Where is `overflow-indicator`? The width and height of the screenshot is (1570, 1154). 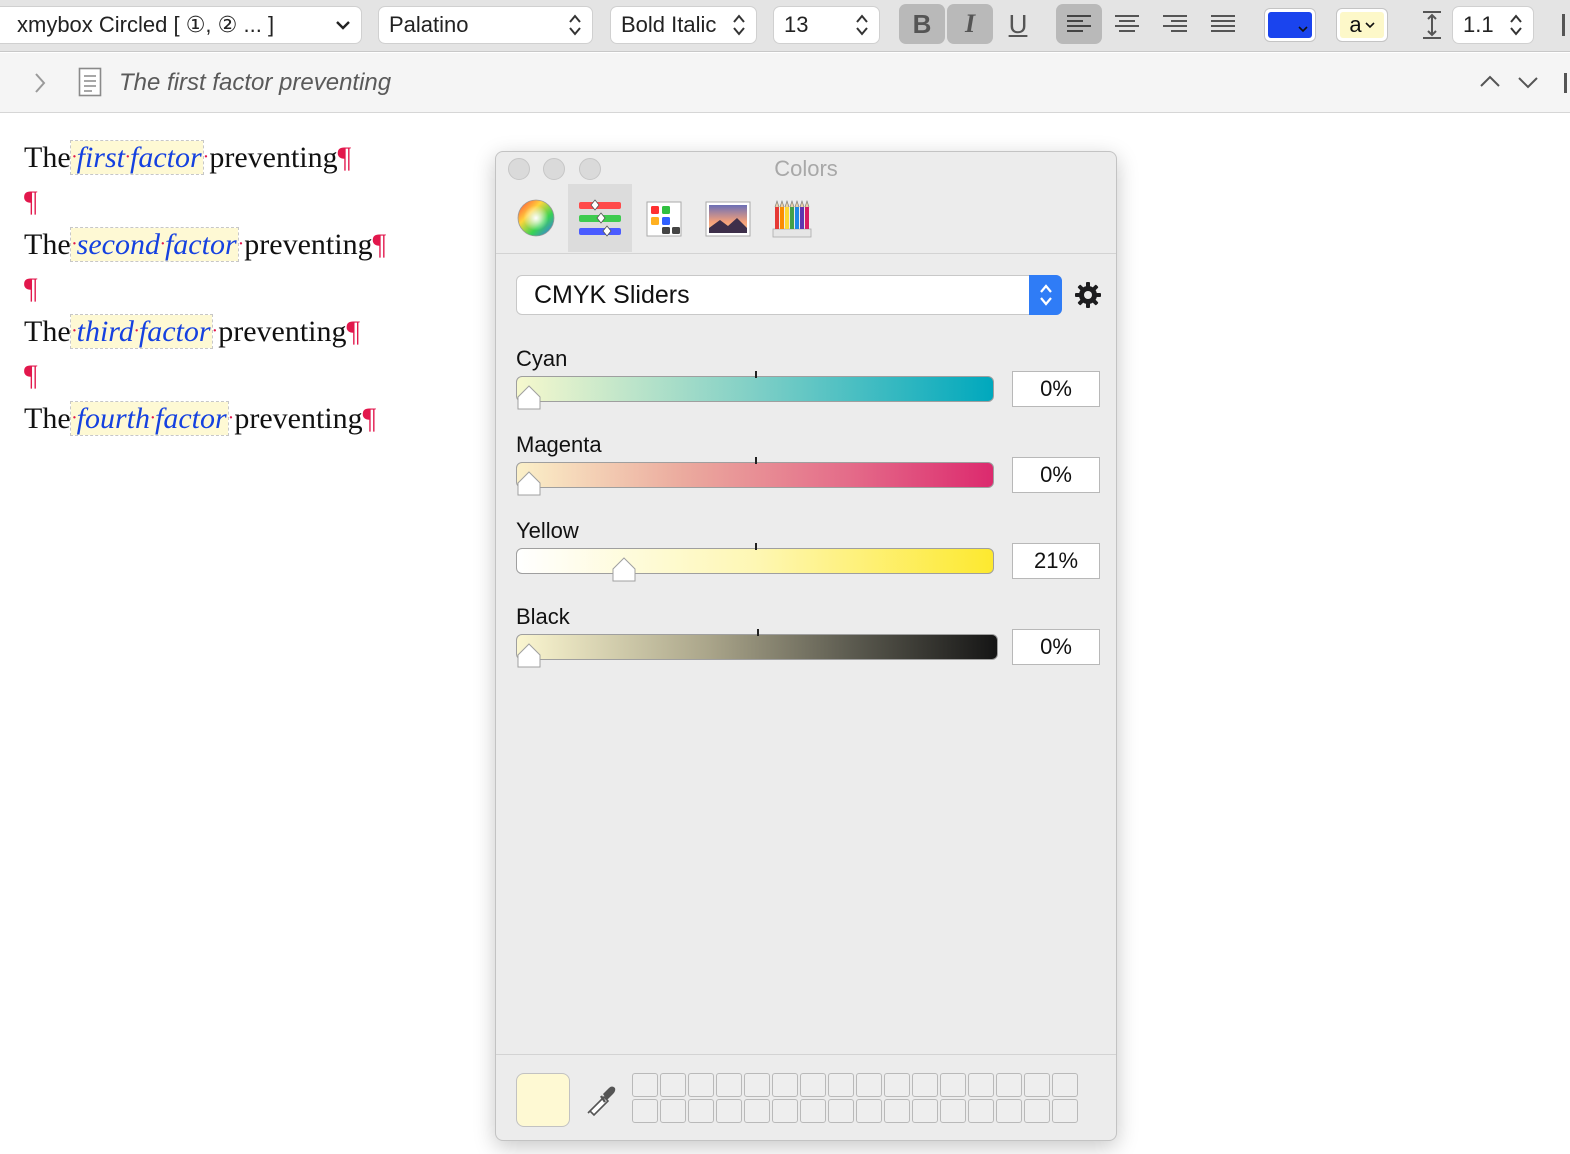
overflow-indicator is located at coordinates (1563, 25).